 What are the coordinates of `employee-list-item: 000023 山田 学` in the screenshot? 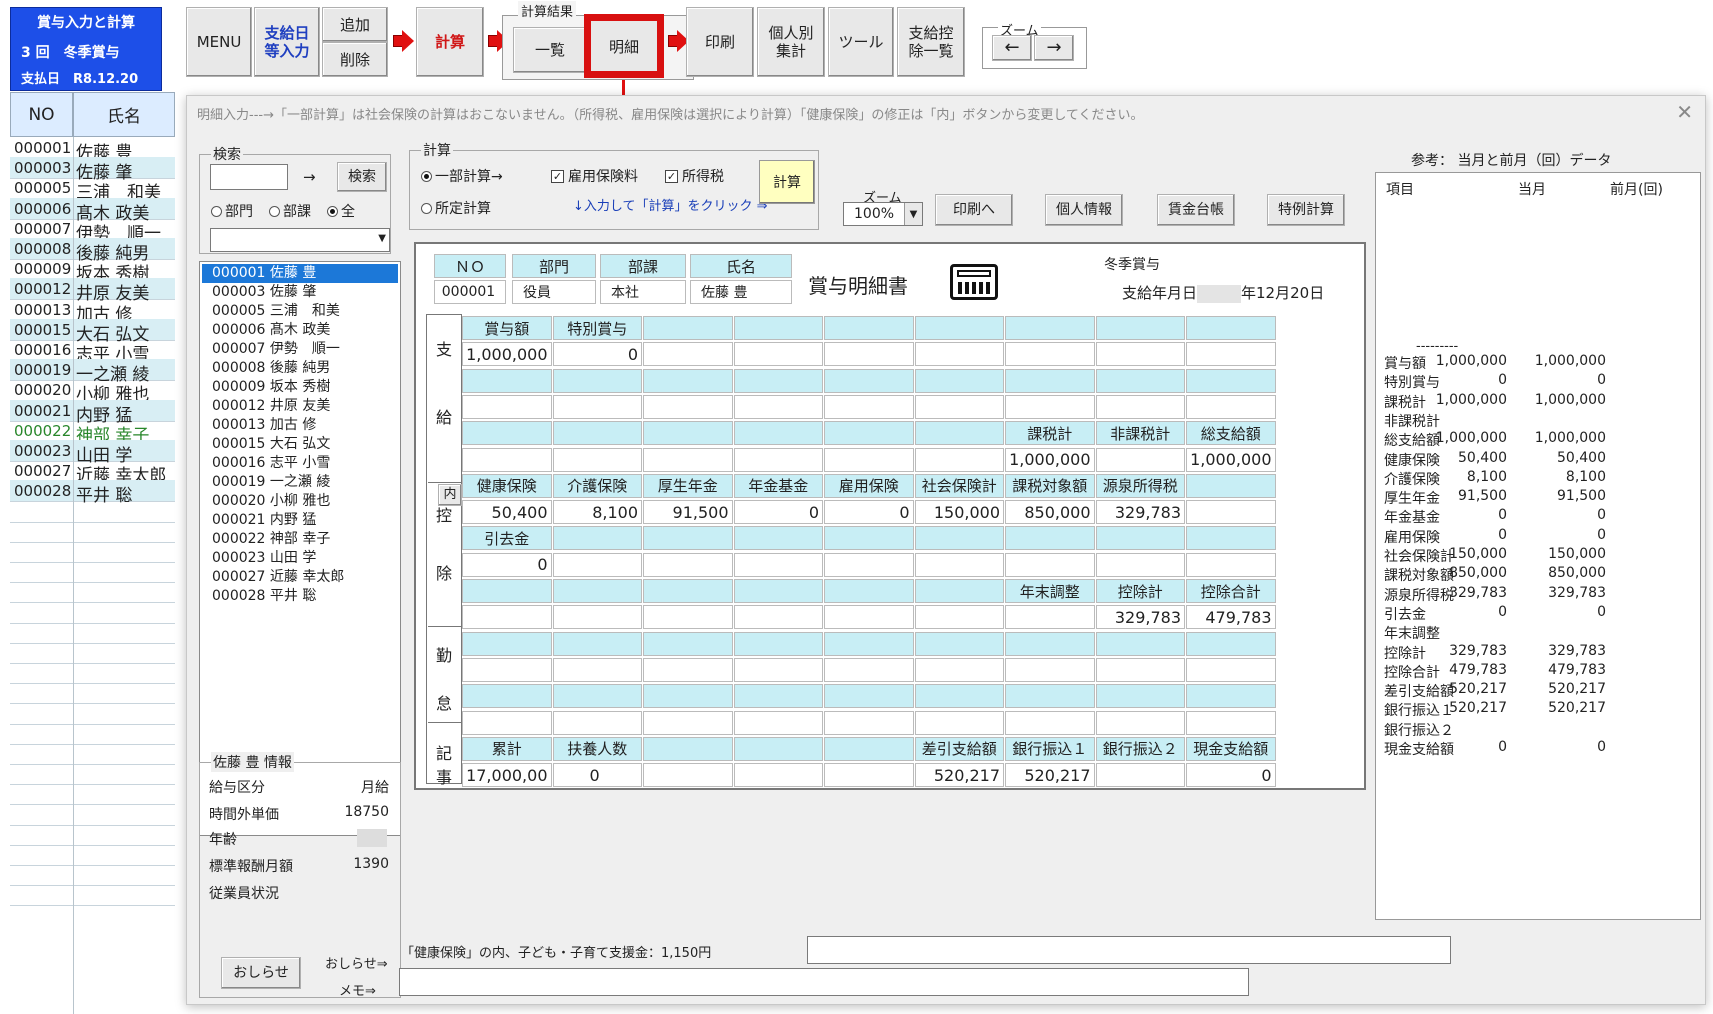 It's located at (264, 558).